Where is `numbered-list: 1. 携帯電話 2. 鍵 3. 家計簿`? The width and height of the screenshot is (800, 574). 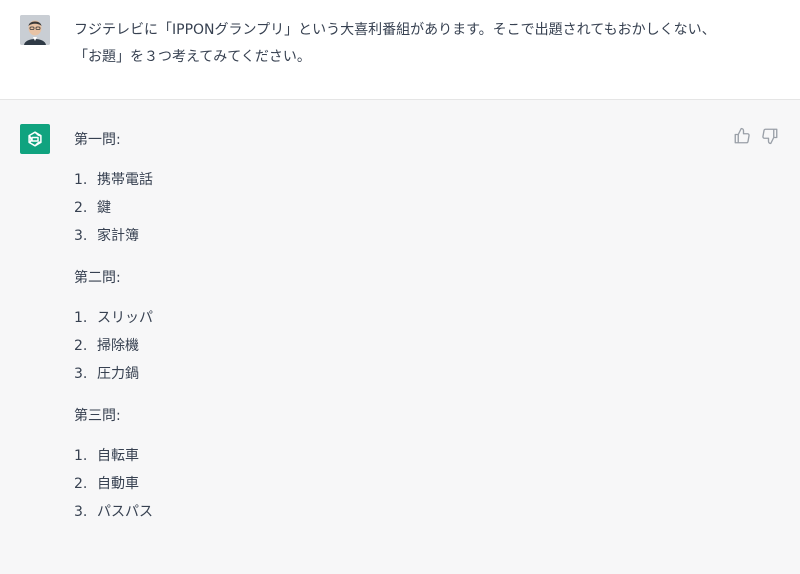 numbered-list: 1. 携帯電話 2. 鍵 3. 家計簿 is located at coordinates (394, 208).